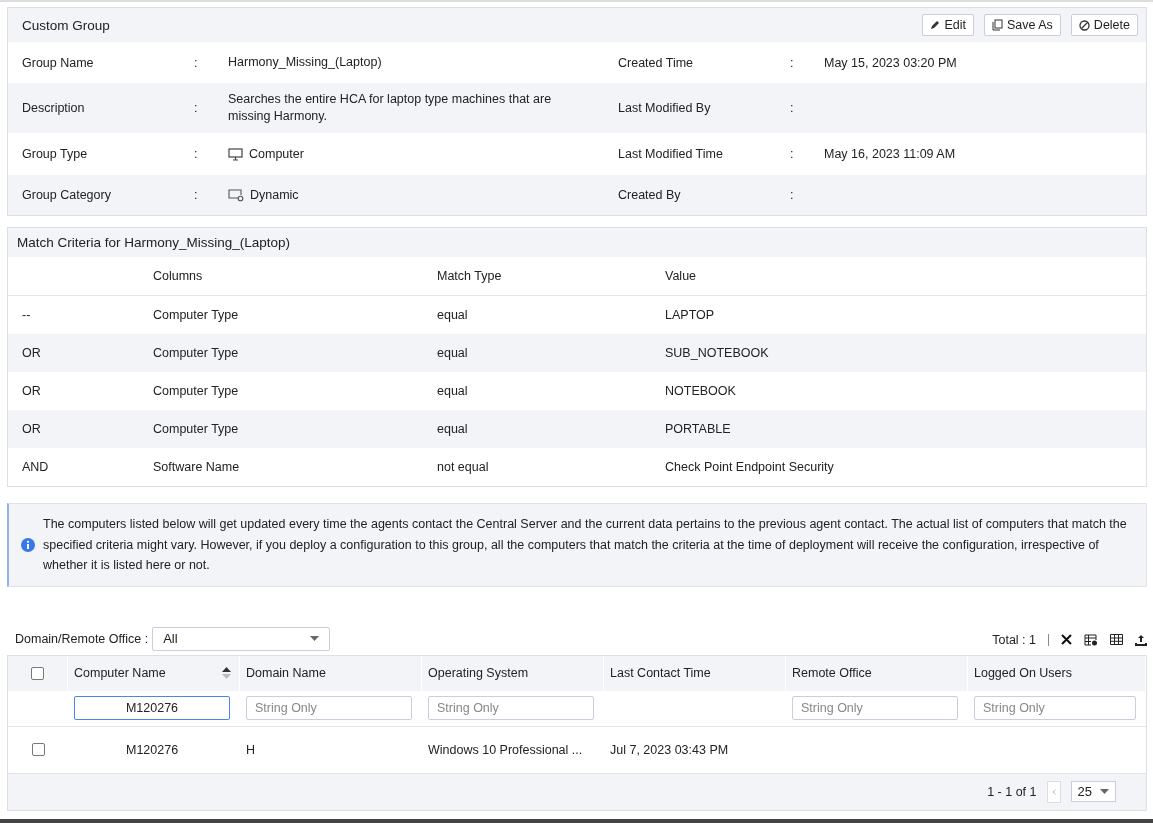 Image resolution: width=1153 pixels, height=823 pixels. What do you see at coordinates (27, 315) in the screenshot?
I see `operator-cell-text: --` at bounding box center [27, 315].